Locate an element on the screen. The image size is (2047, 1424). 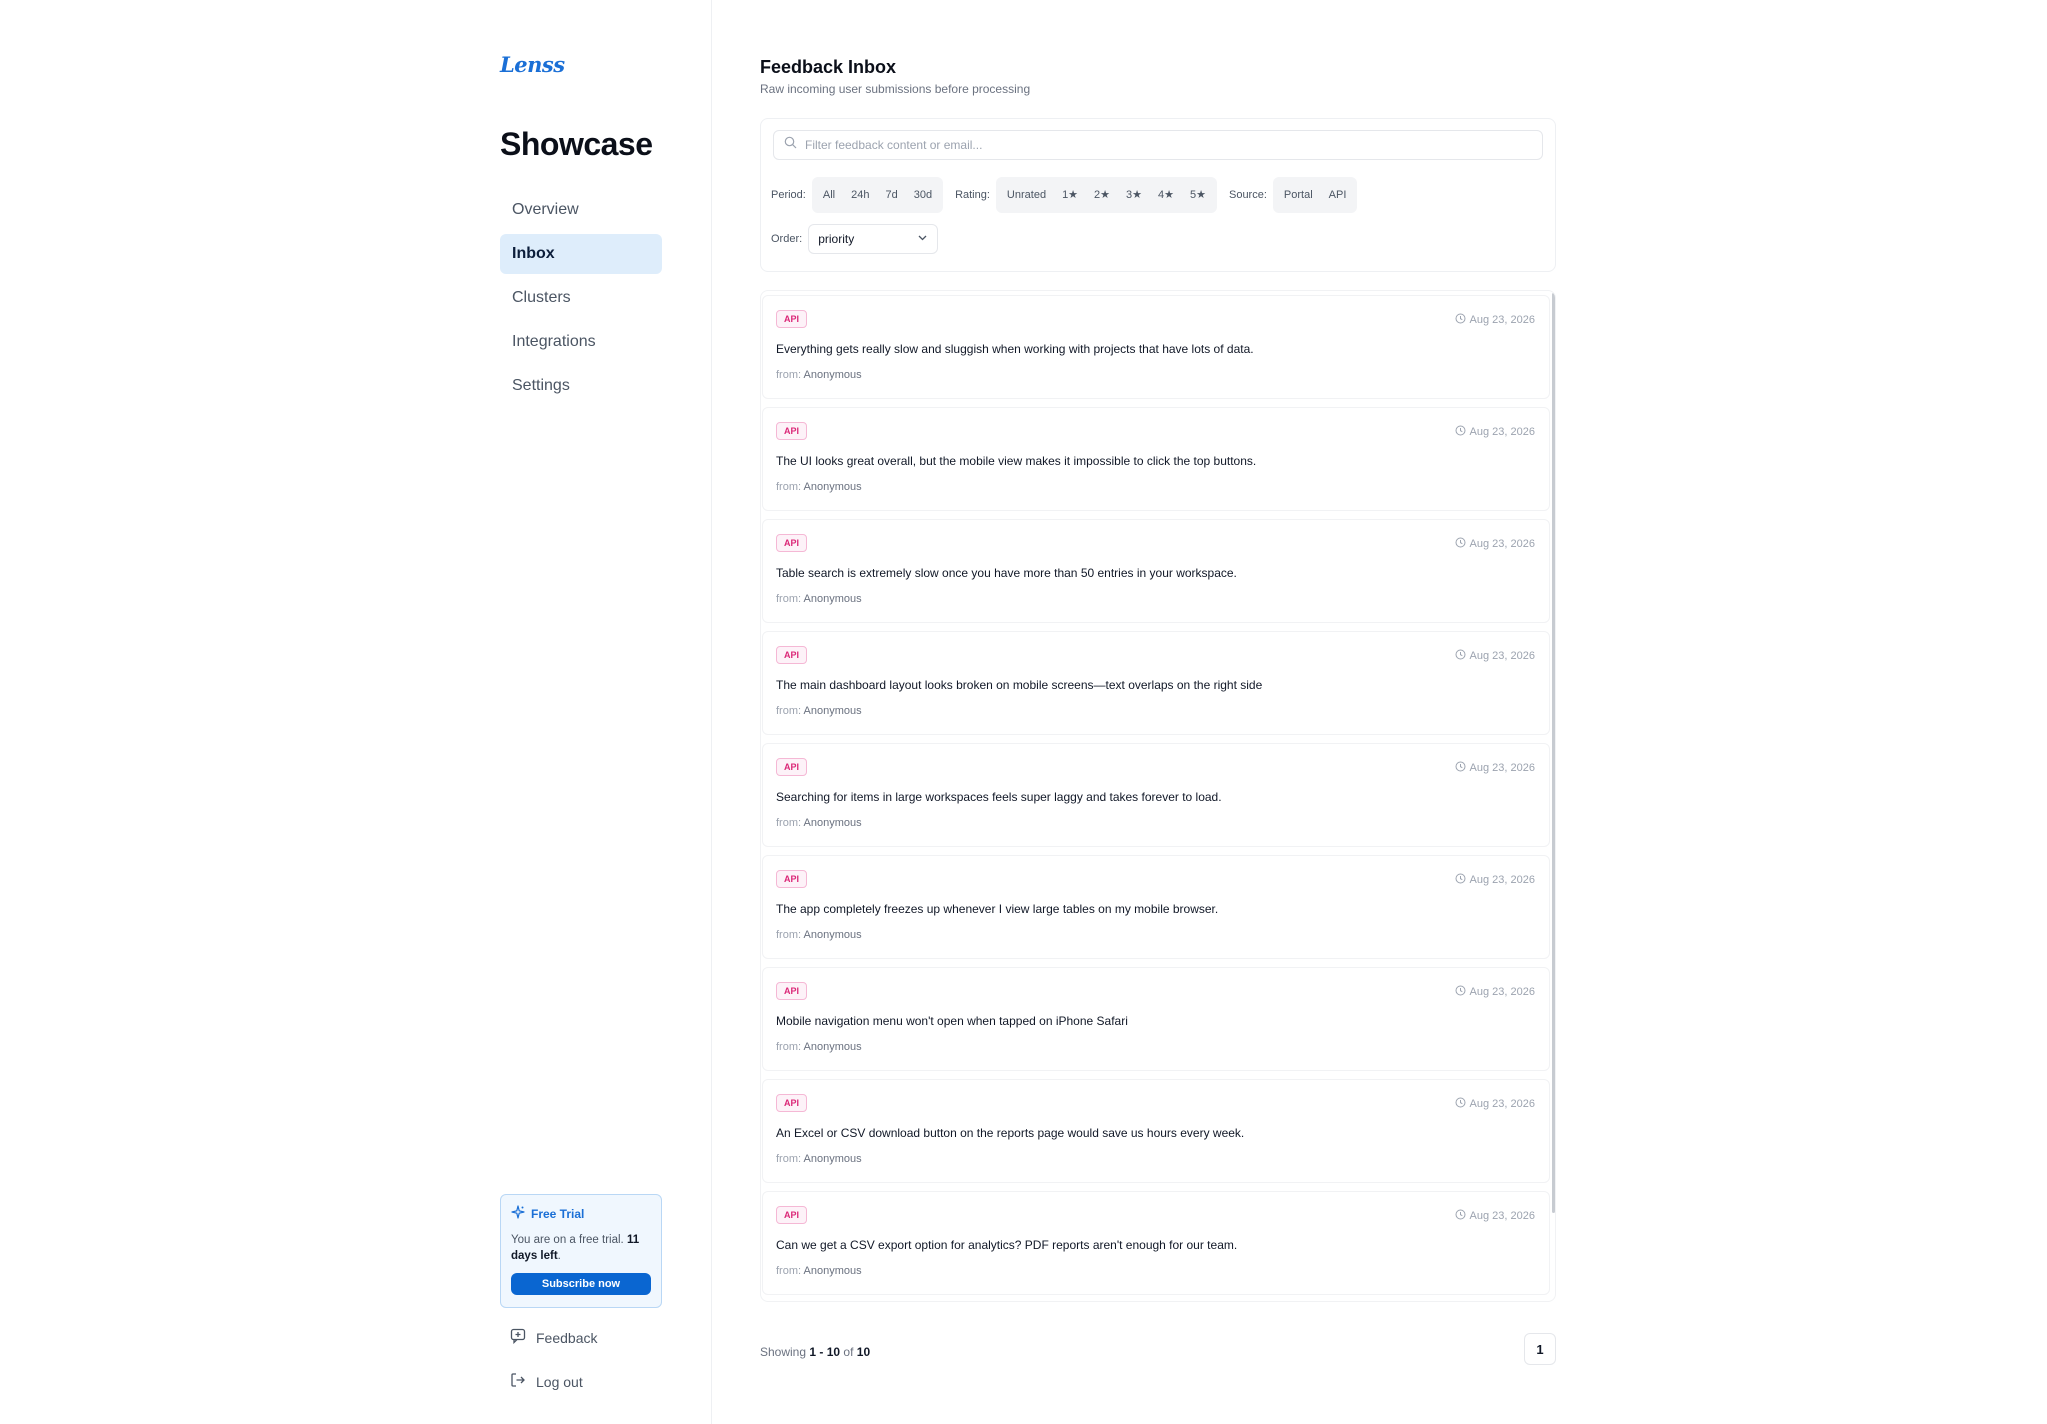
source-option-portal: Portal is located at coordinates (1298, 195).